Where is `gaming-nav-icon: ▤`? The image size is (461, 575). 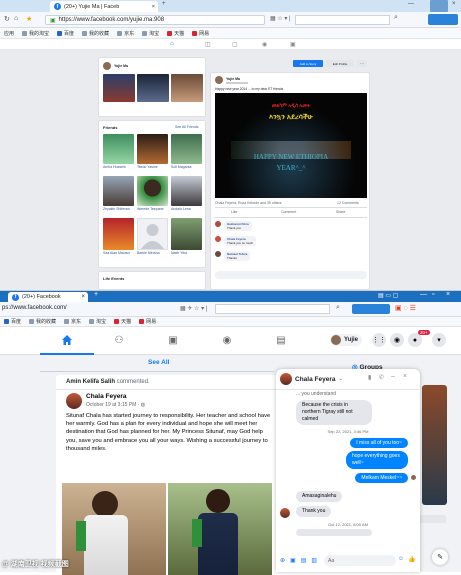
gaming-nav-icon: ▤ is located at coordinates (281, 340).